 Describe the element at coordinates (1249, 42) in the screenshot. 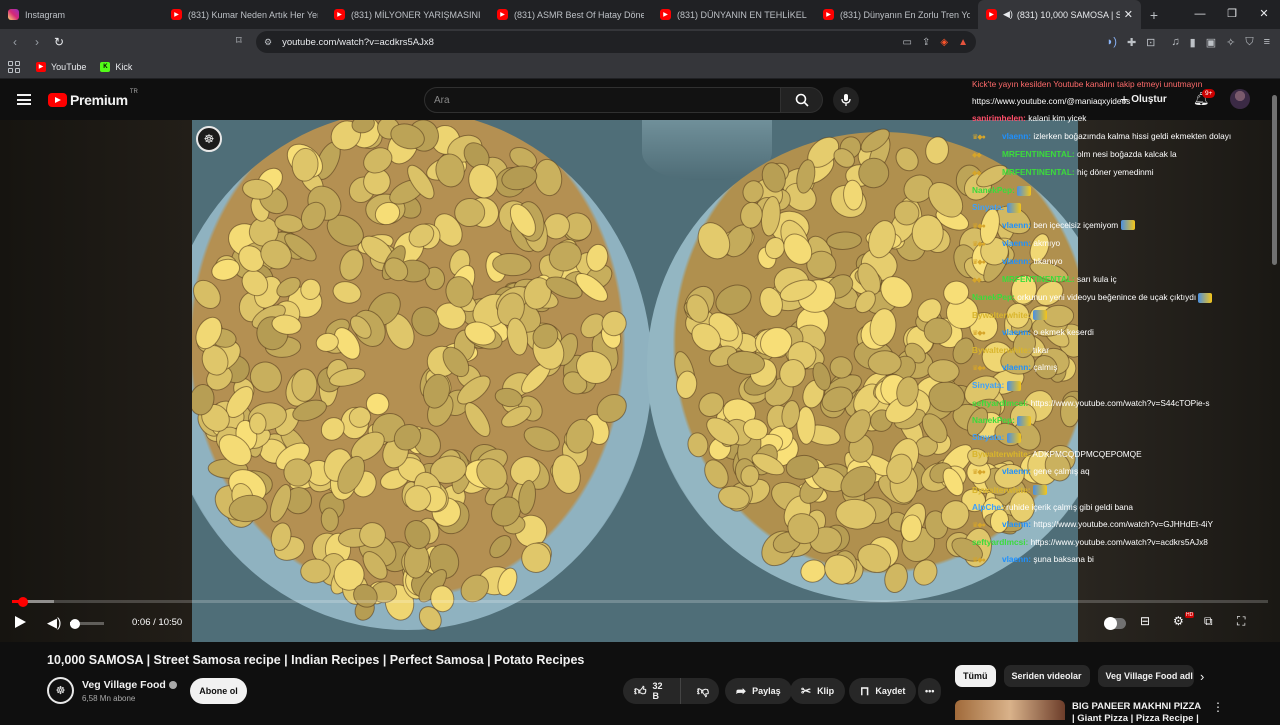

I see `vpn-icon: ⛉` at that location.